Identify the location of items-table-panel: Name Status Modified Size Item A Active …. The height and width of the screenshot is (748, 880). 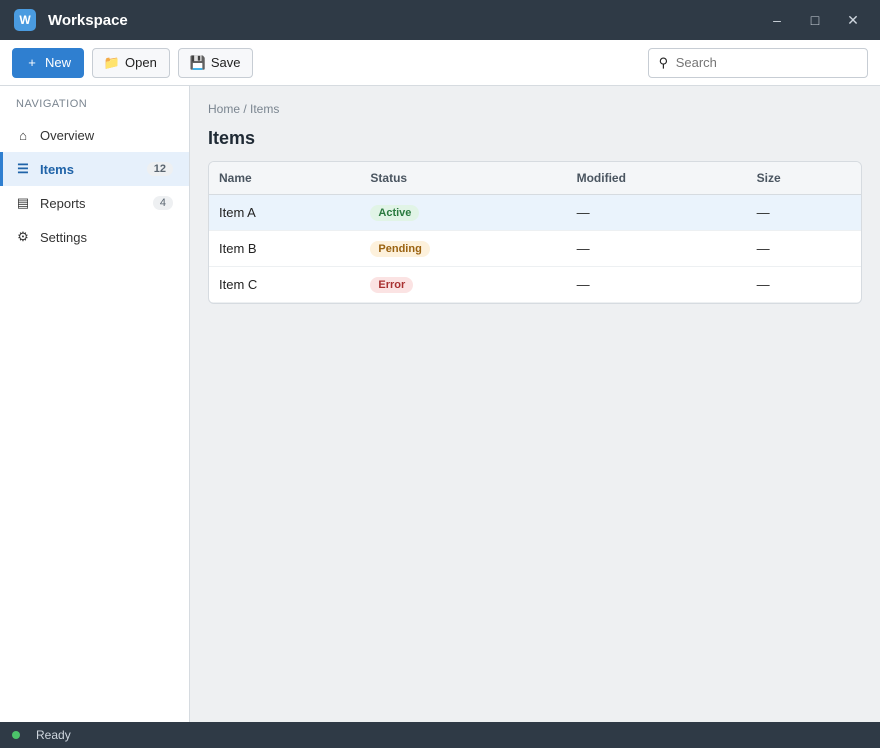
(535, 232).